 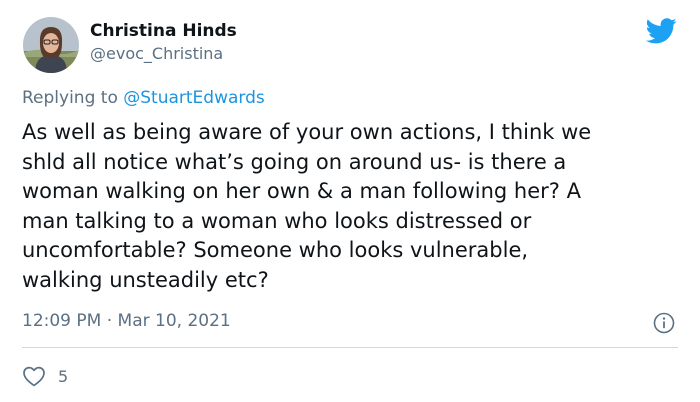 What do you see at coordinates (163, 54) in the screenshot?
I see `author-handle: @evoc_Christina` at bounding box center [163, 54].